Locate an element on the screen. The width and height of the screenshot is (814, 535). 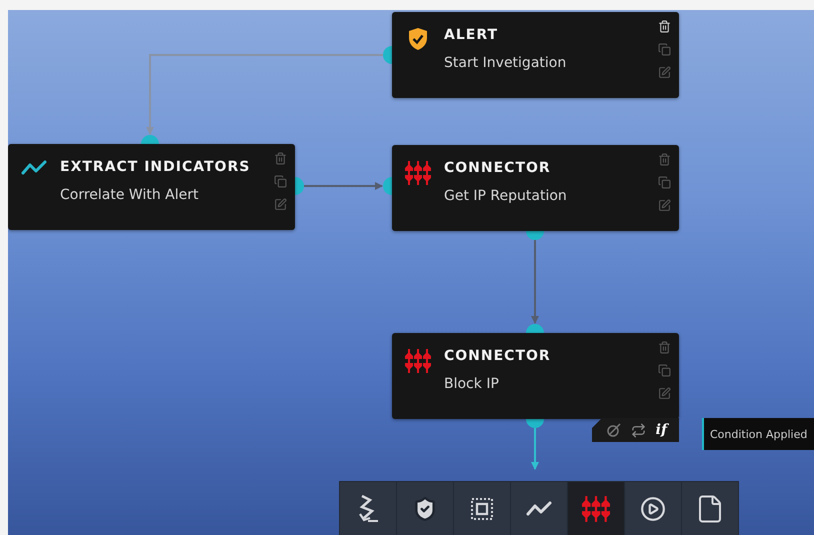
condition-label: if is located at coordinates (661, 430).